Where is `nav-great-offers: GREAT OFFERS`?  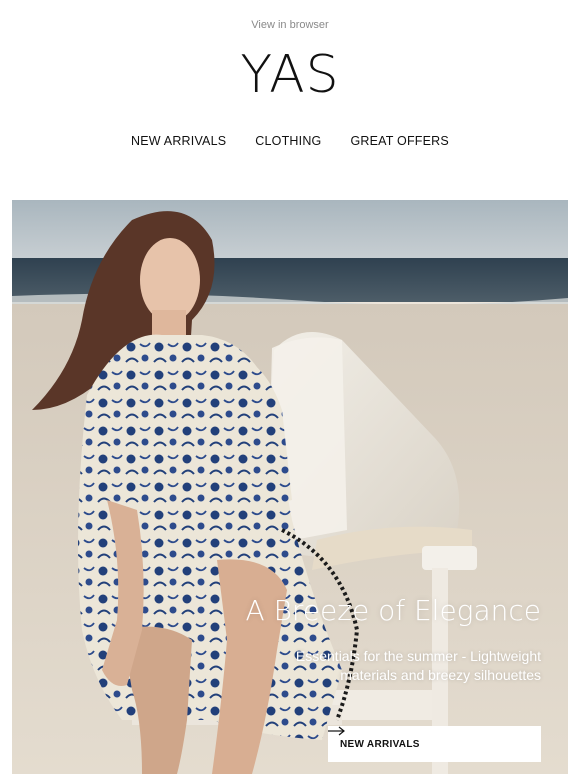
nav-great-offers: GREAT OFFERS is located at coordinates (399, 141).